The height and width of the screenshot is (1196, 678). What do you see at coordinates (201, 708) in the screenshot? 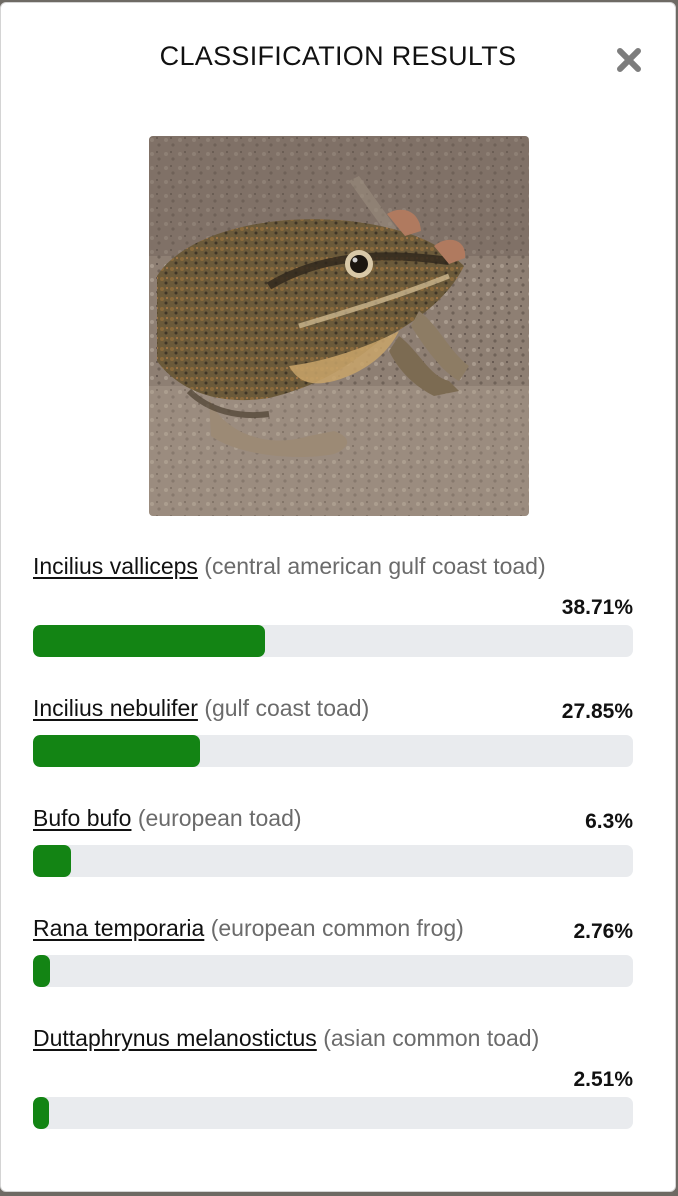
I see `result-name-line: Incilius nebulifer (gulf coast toad)` at bounding box center [201, 708].